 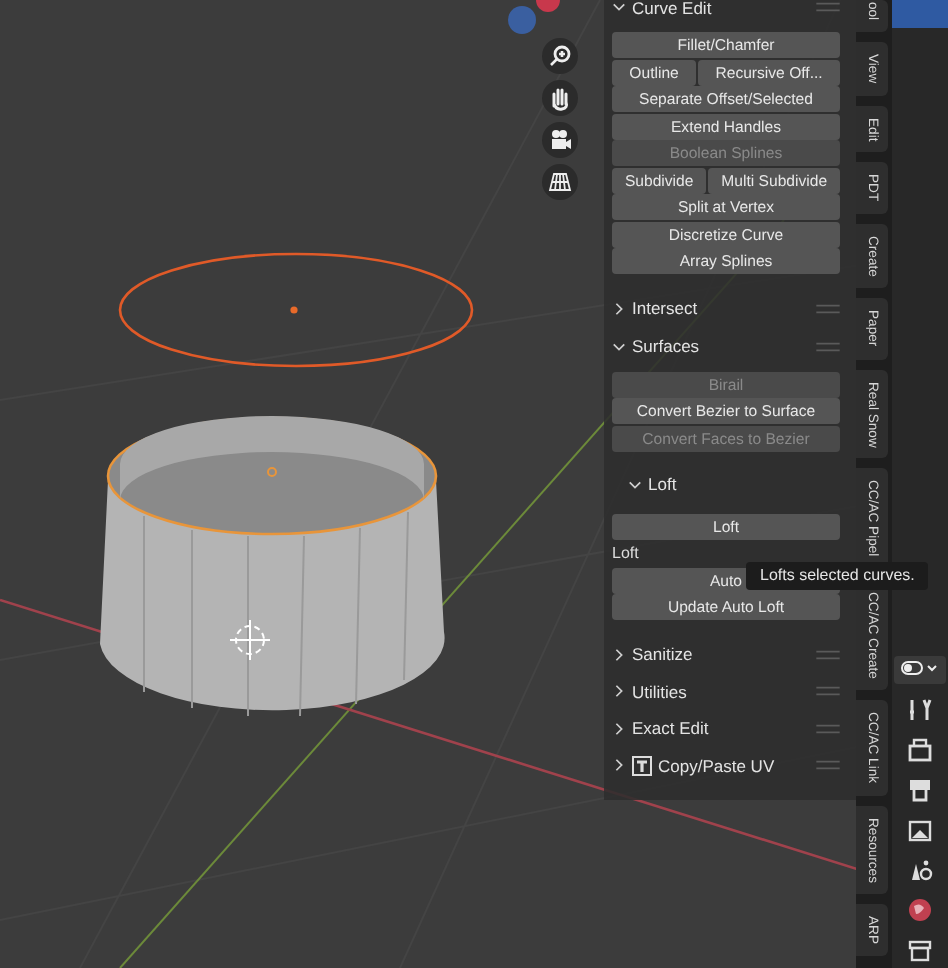 What do you see at coordinates (920, 710) in the screenshot?
I see `tools-icon` at bounding box center [920, 710].